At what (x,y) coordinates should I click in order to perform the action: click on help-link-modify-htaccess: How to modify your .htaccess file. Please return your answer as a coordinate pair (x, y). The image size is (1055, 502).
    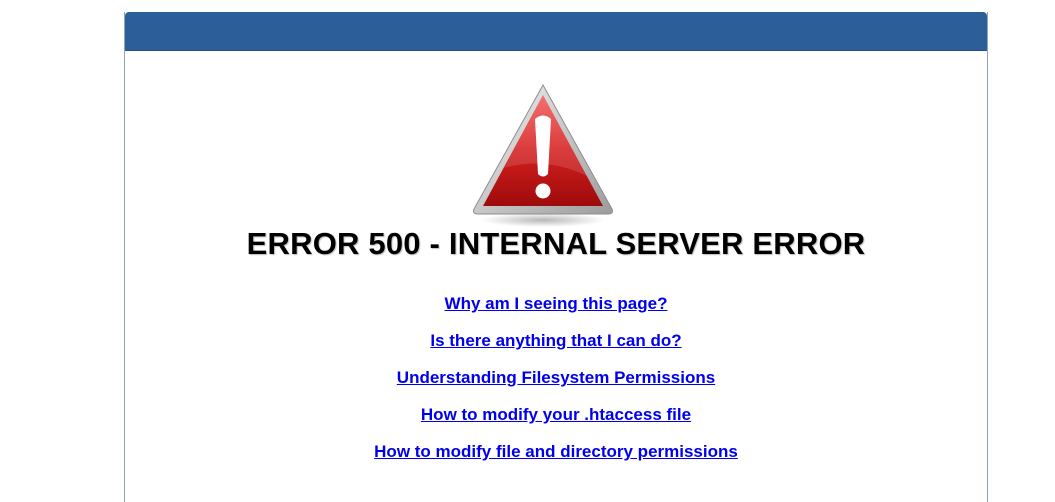
    Looking at the image, I should click on (556, 423).